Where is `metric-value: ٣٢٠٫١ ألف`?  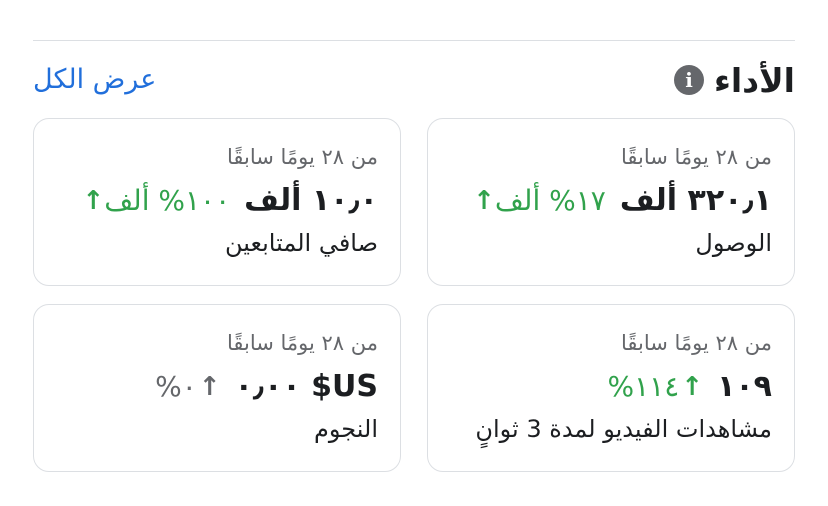 metric-value: ٣٢٠٫١ ألف is located at coordinates (695, 200).